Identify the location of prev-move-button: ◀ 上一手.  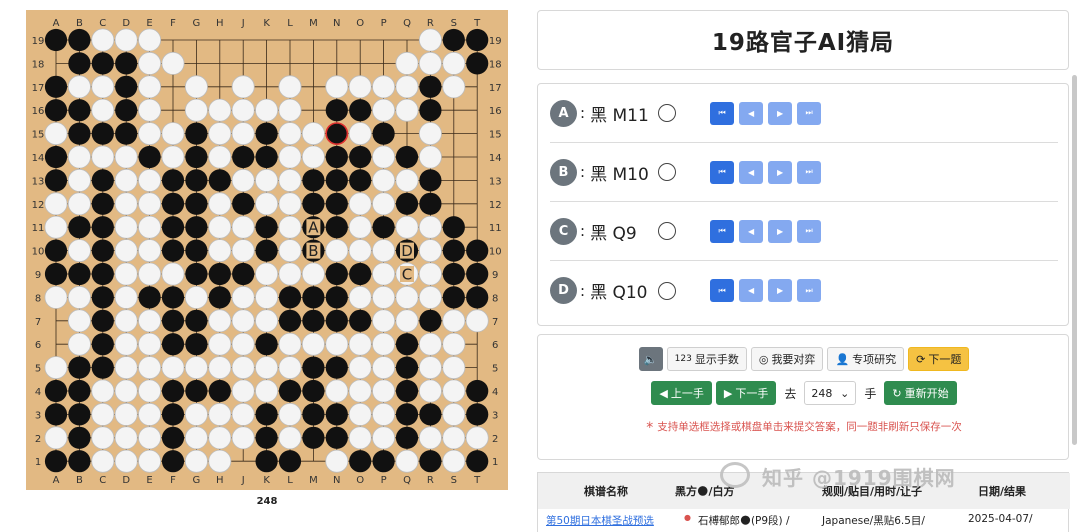
(681, 393).